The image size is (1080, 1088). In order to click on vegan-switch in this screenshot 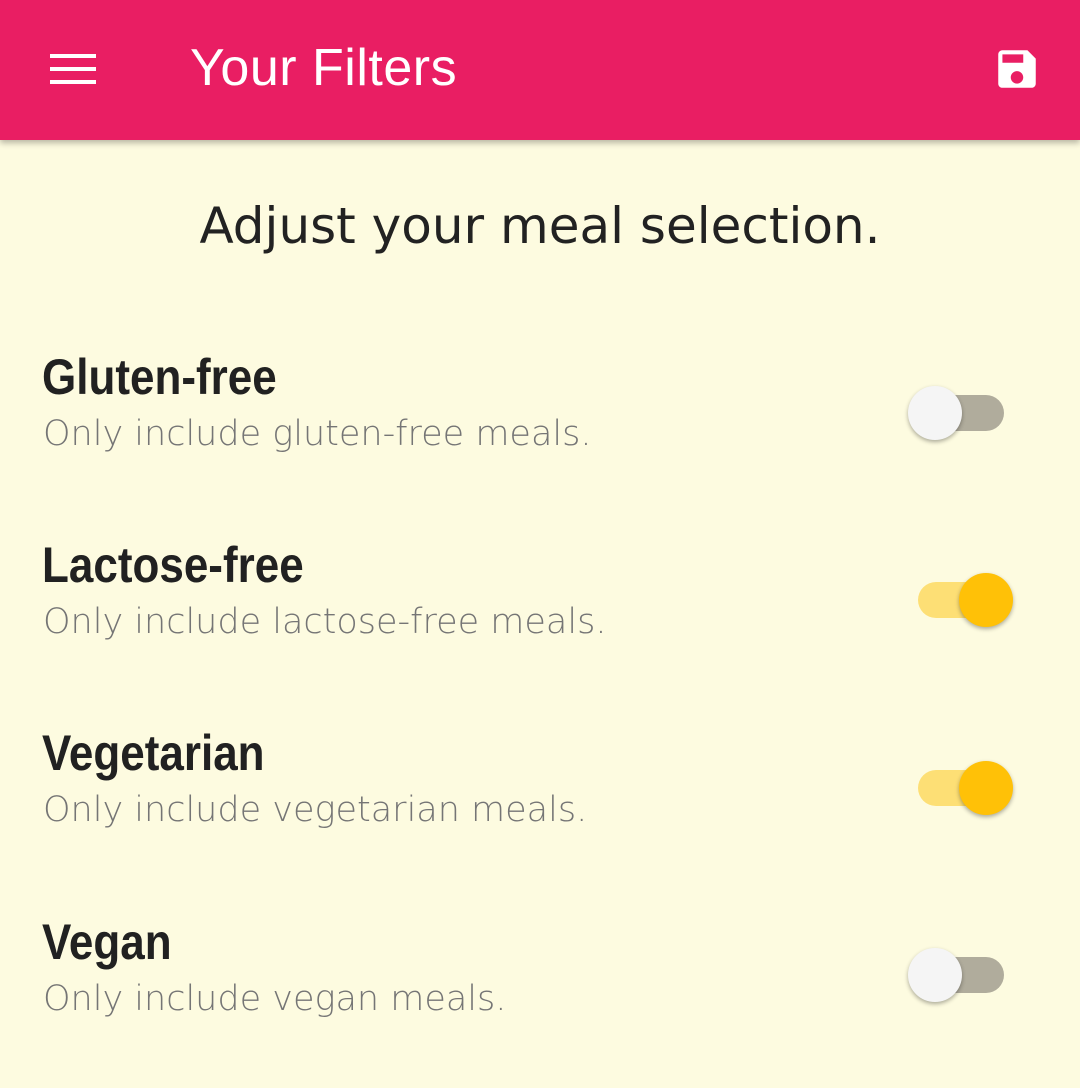, I will do `click(961, 975)`.